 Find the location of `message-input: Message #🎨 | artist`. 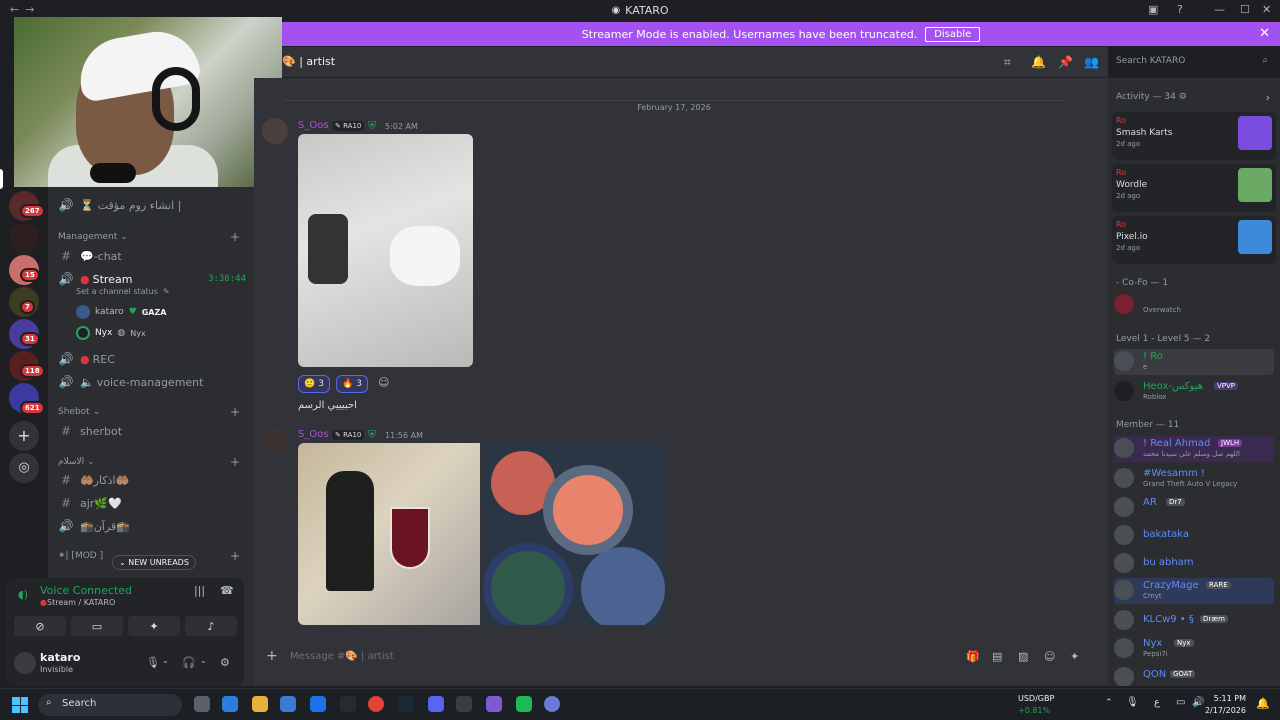

message-input: Message #🎨 | artist is located at coordinates (342, 656).